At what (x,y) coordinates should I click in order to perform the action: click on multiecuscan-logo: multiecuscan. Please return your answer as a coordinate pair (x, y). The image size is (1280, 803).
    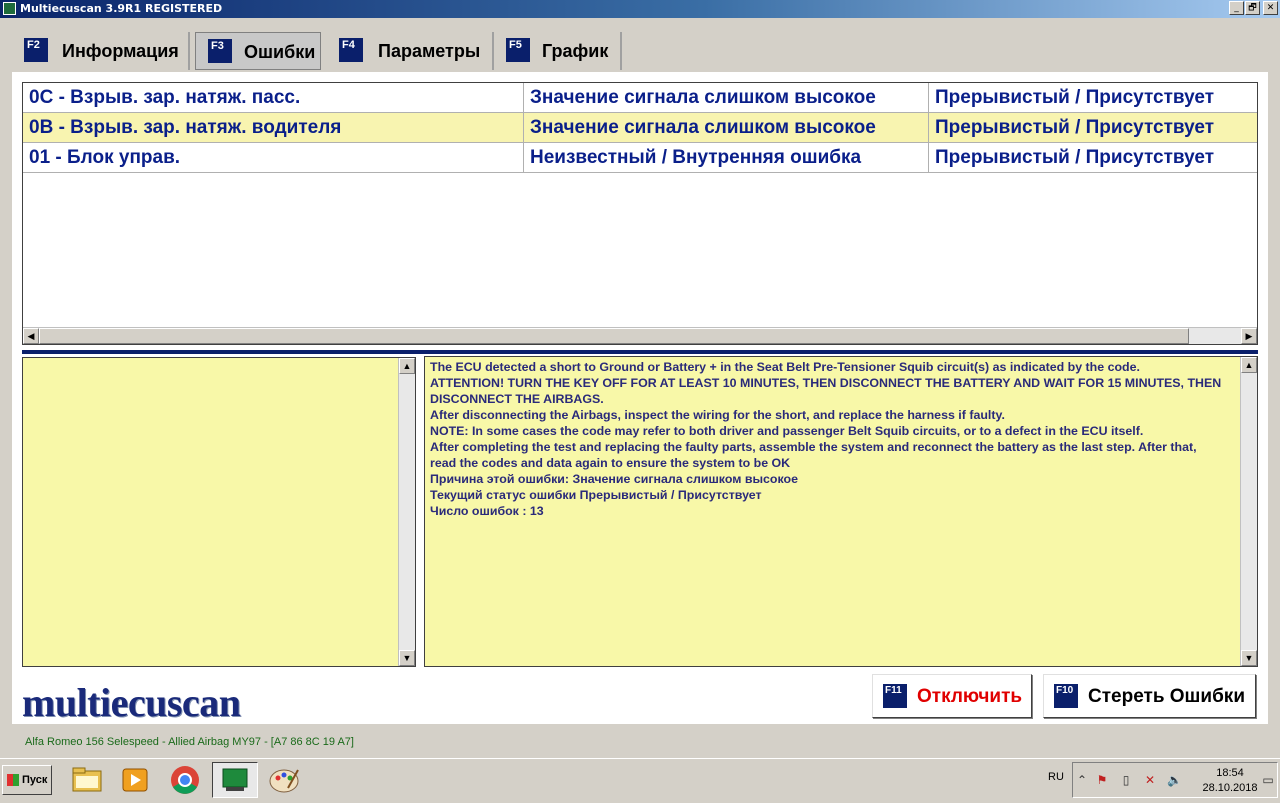
    Looking at the image, I should click on (131, 702).